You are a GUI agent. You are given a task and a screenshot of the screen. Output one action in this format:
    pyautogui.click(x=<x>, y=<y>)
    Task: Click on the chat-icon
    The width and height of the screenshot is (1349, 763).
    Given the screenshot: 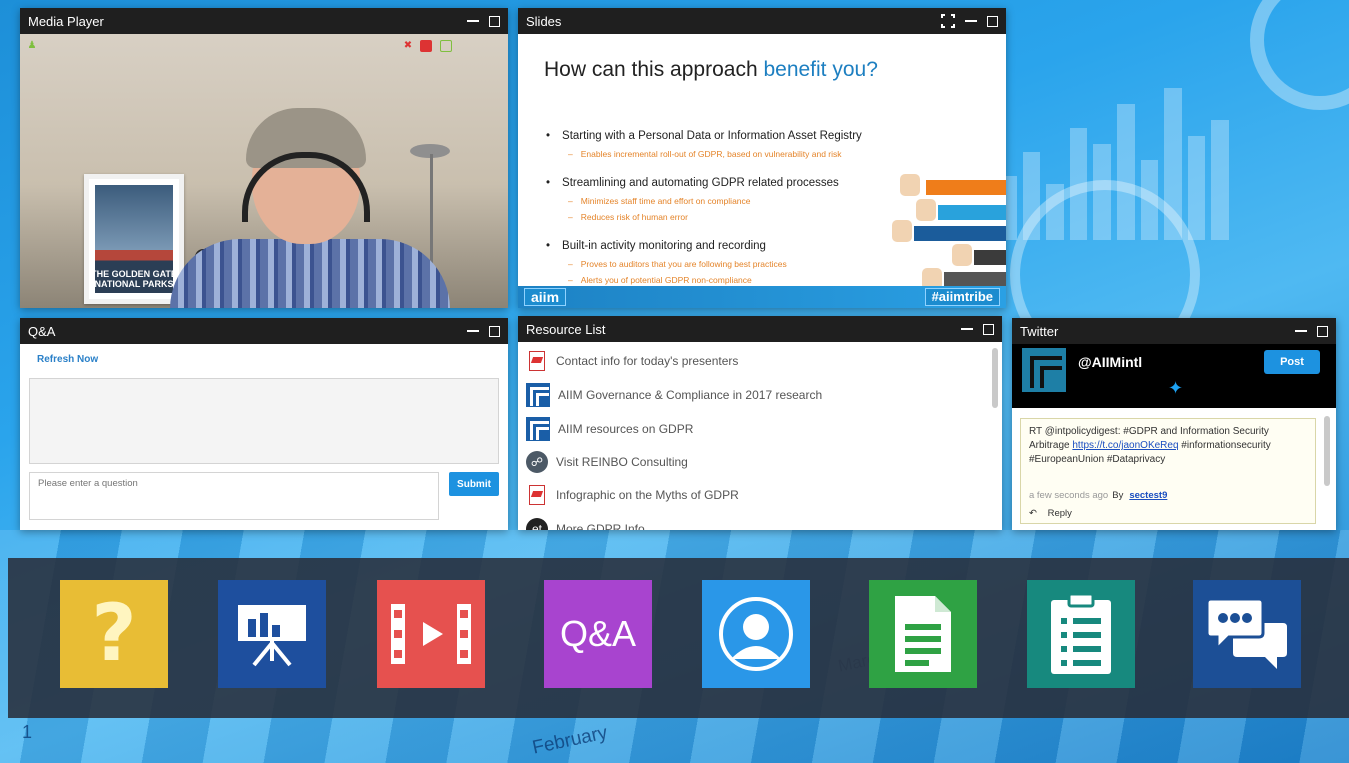 What is the action you would take?
    pyautogui.click(x=1246, y=633)
    